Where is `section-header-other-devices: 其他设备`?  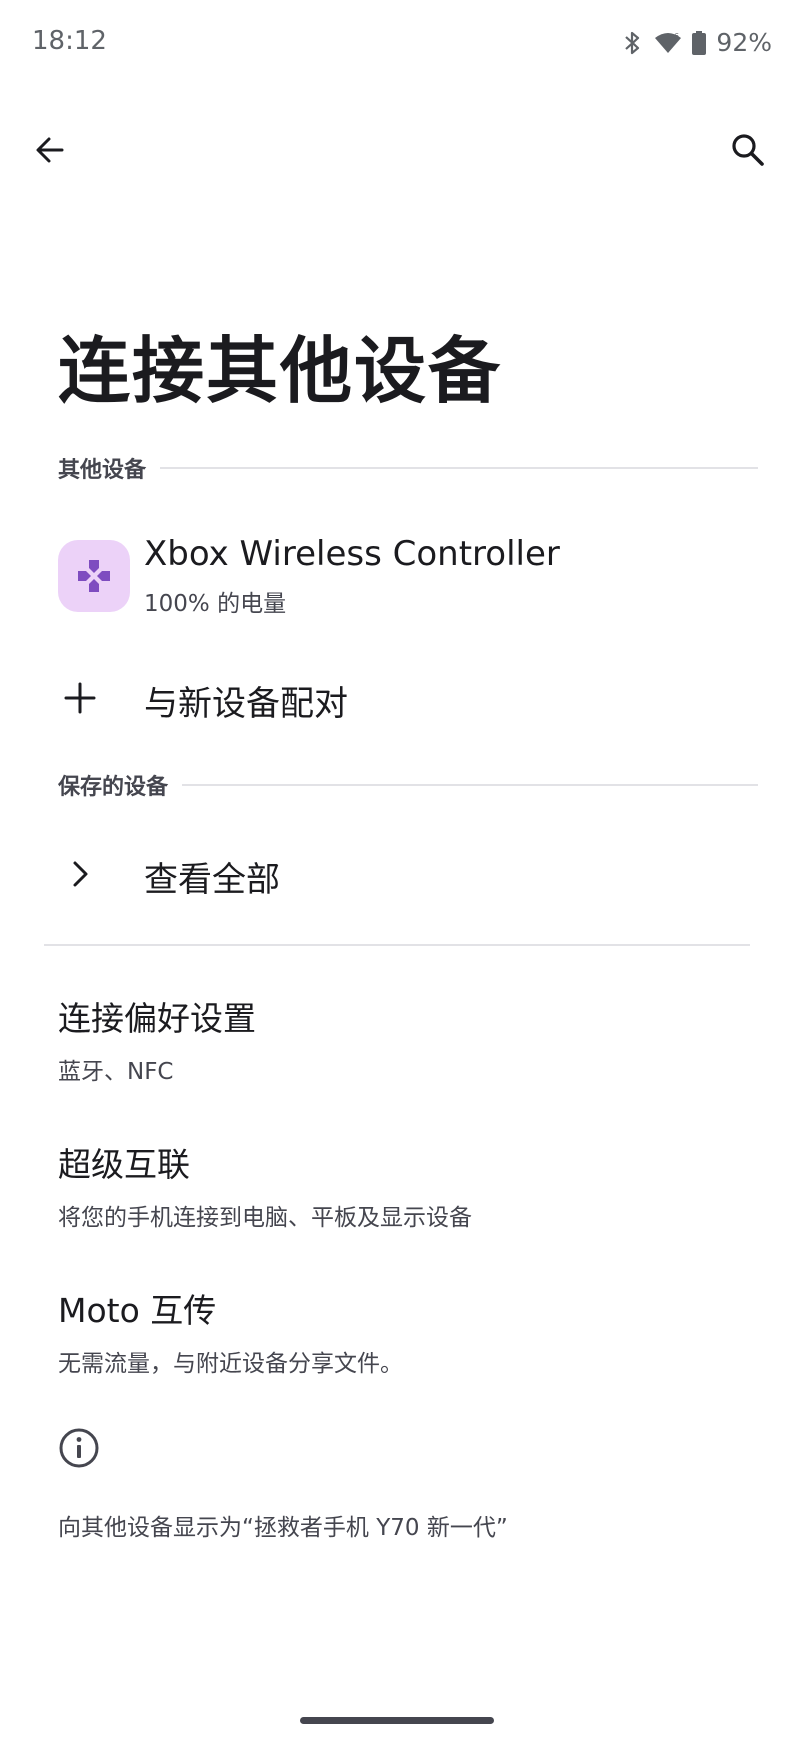 section-header-other-devices: 其他设备 is located at coordinates (408, 468).